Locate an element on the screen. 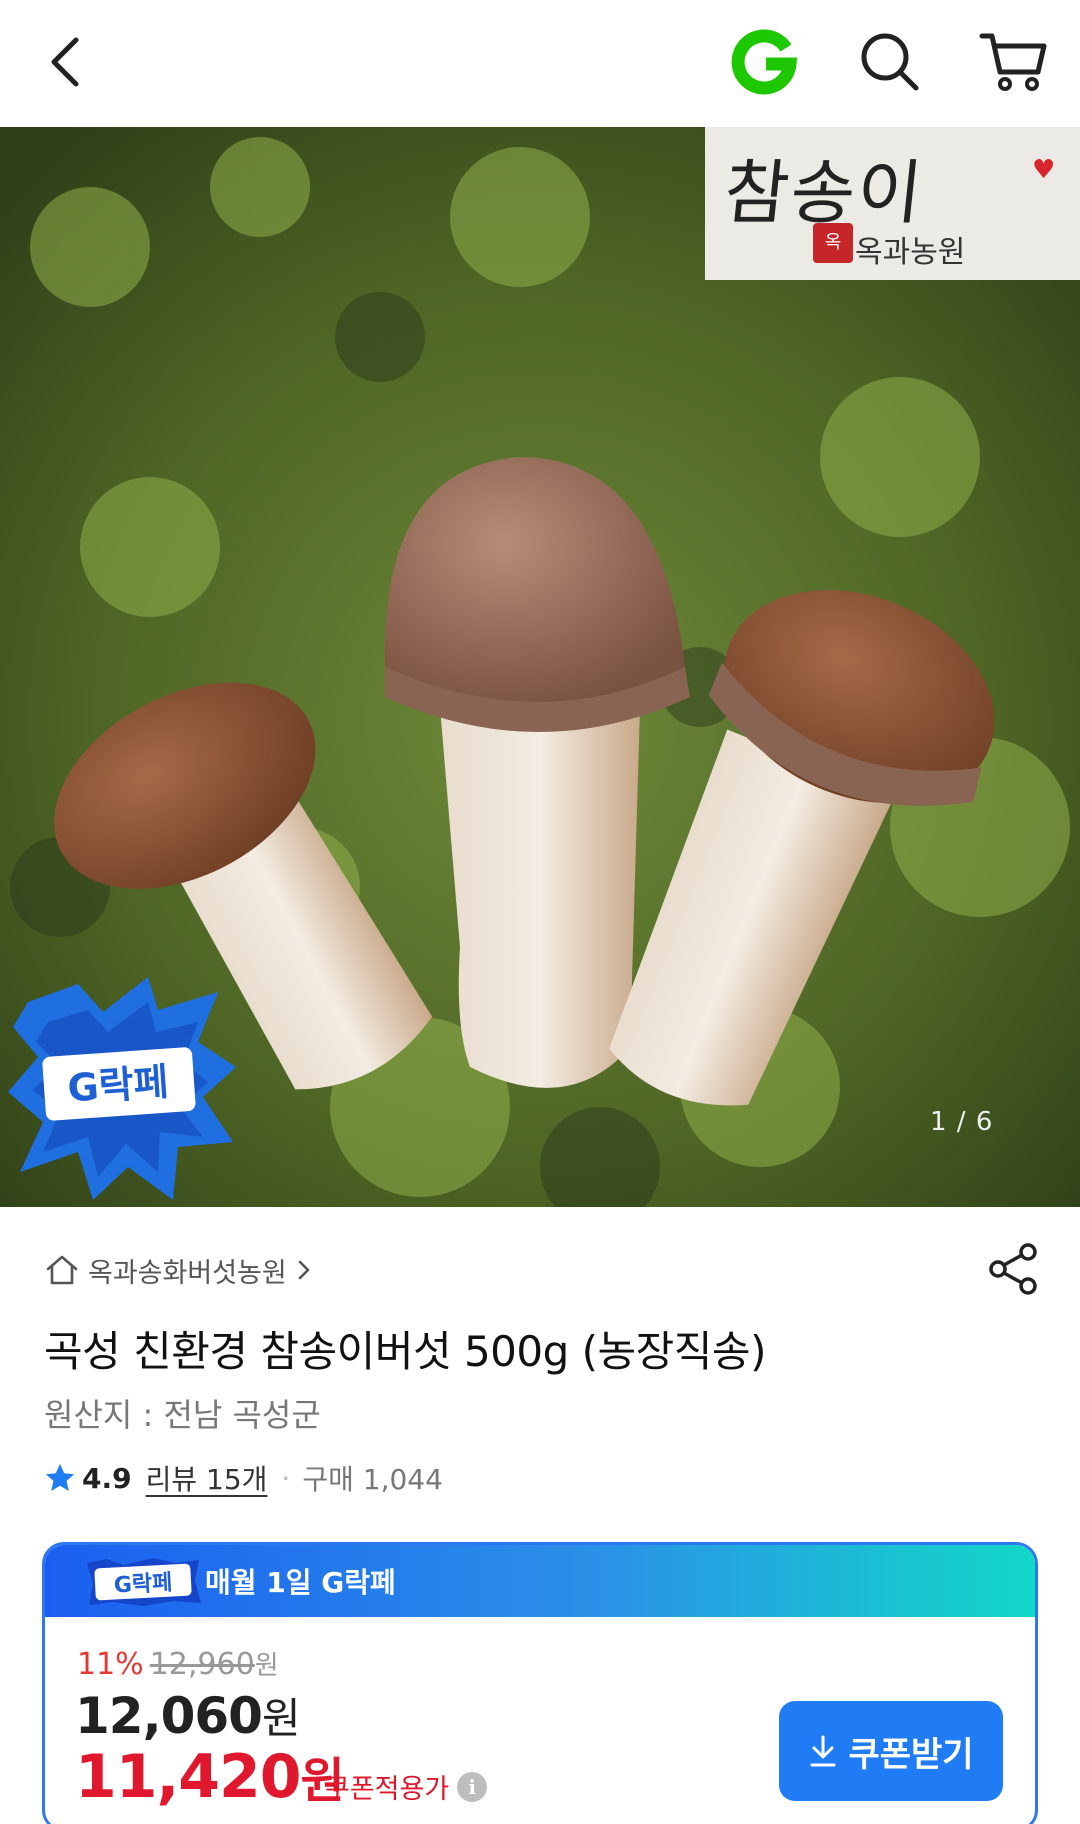 The image size is (1080, 1824). coupon-price-value: 11,420 is located at coordinates (188, 1777).